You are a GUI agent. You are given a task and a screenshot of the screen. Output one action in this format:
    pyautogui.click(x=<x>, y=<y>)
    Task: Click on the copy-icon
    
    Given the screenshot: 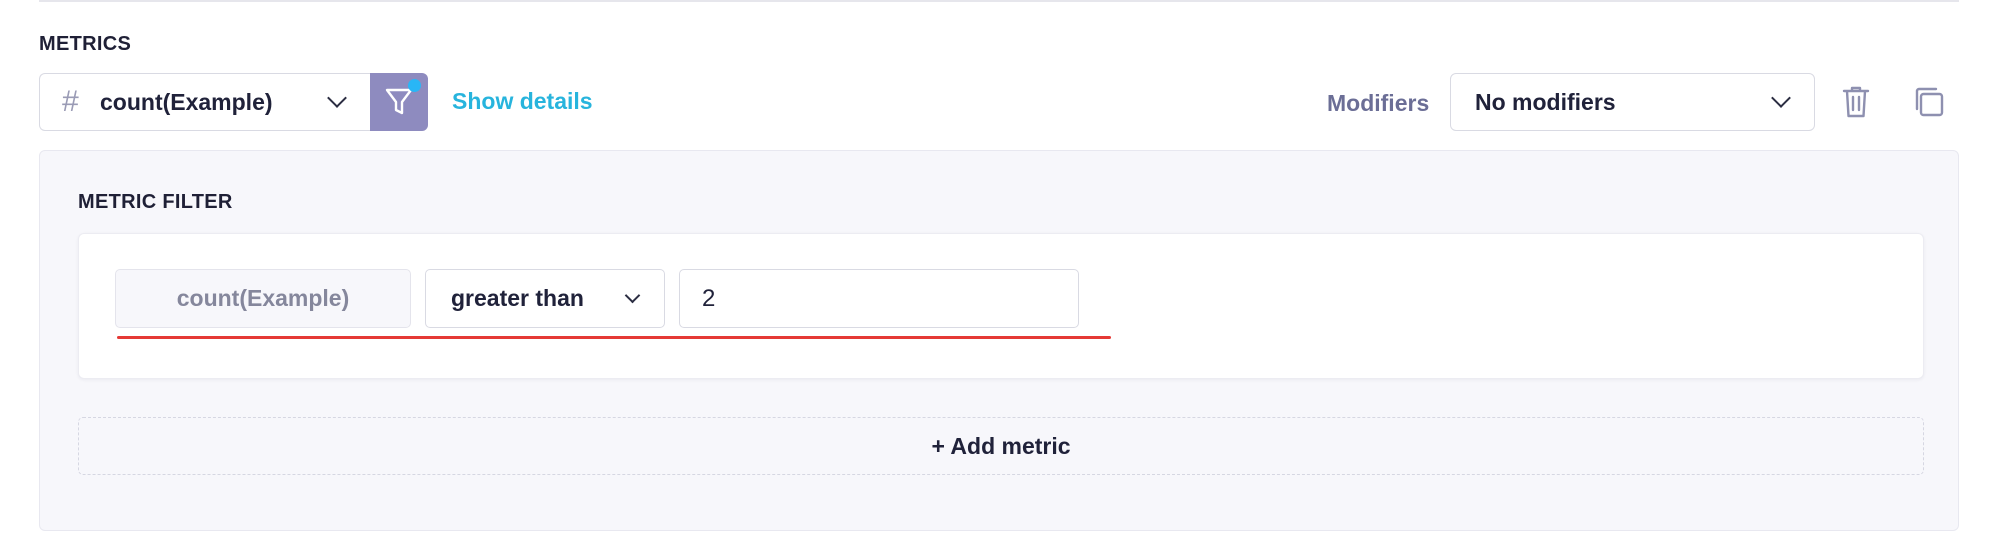 What is the action you would take?
    pyautogui.click(x=1929, y=102)
    